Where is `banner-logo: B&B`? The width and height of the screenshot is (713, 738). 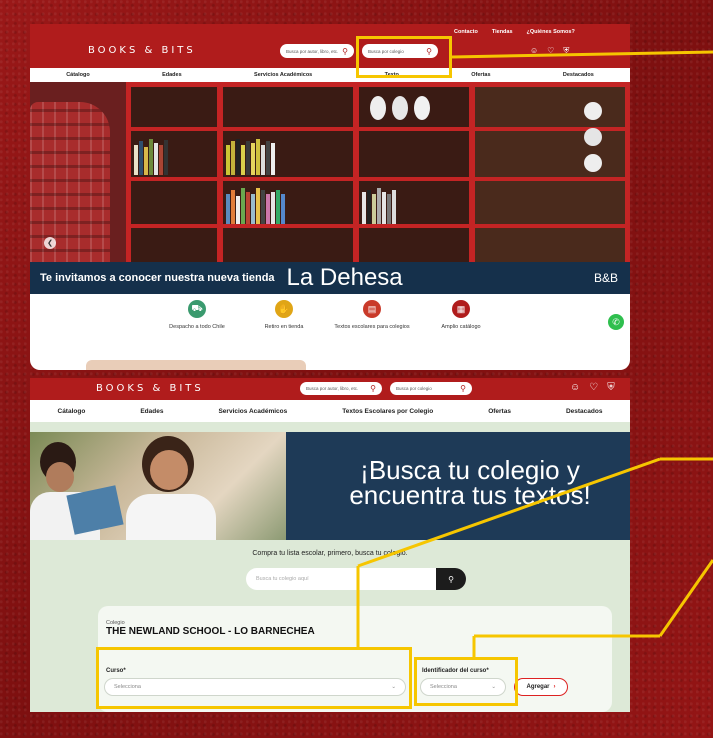 banner-logo: B&B is located at coordinates (605, 278).